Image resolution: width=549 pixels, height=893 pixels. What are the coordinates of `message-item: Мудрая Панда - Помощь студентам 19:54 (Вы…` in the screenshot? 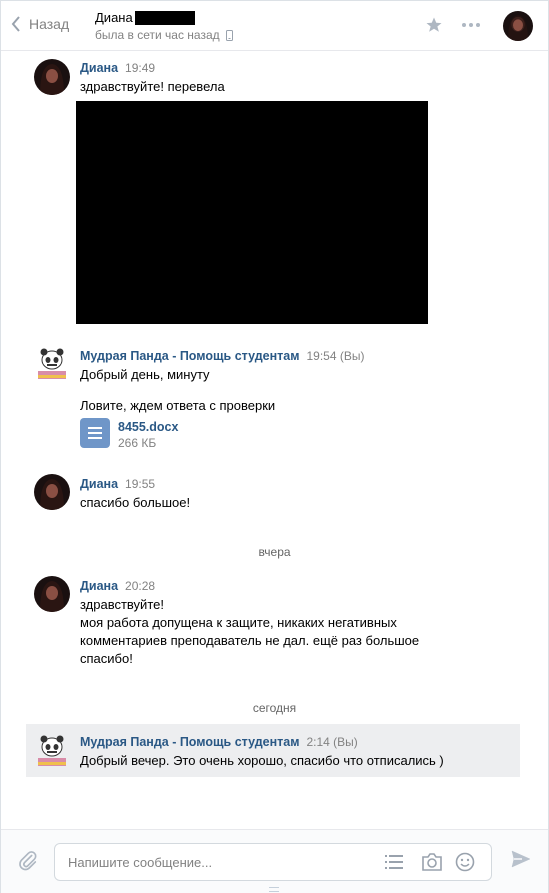 It's located at (273, 401).